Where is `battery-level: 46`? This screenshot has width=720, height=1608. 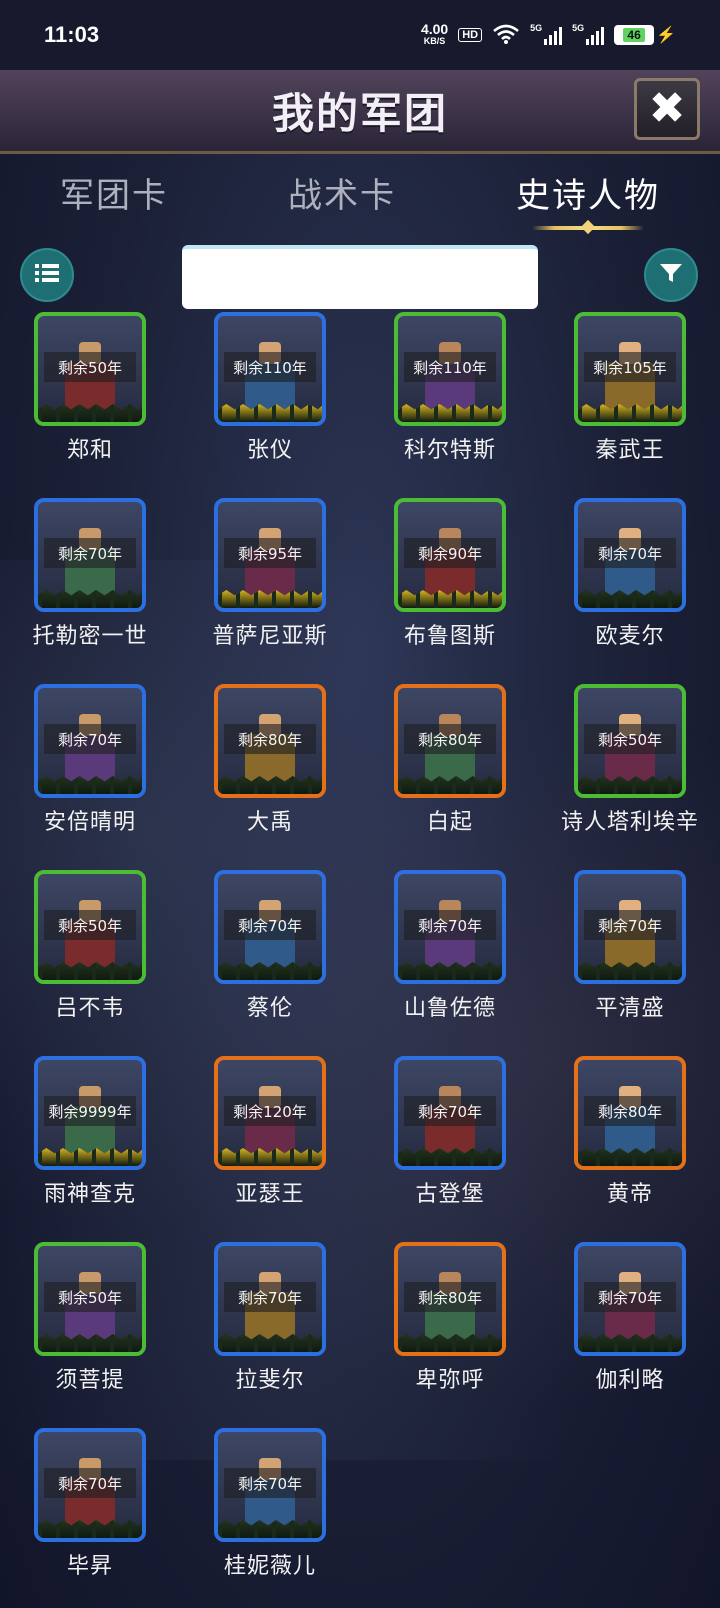
battery-level: 46 is located at coordinates (634, 35).